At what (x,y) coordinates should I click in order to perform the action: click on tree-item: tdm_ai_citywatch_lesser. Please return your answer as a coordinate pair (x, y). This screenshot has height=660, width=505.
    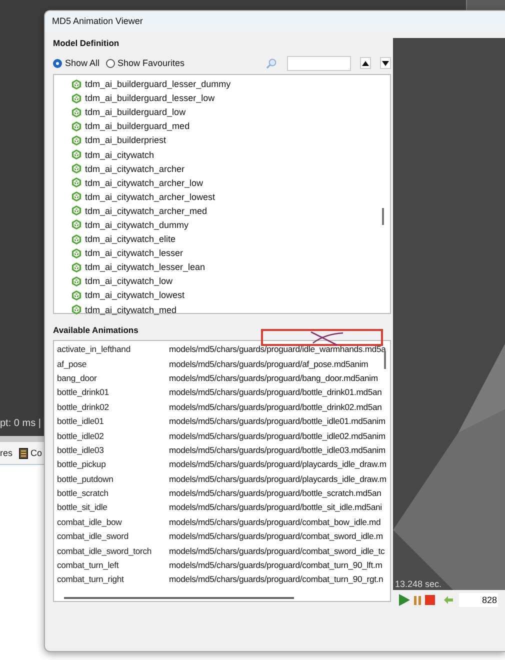
    Looking at the image, I should click on (222, 253).